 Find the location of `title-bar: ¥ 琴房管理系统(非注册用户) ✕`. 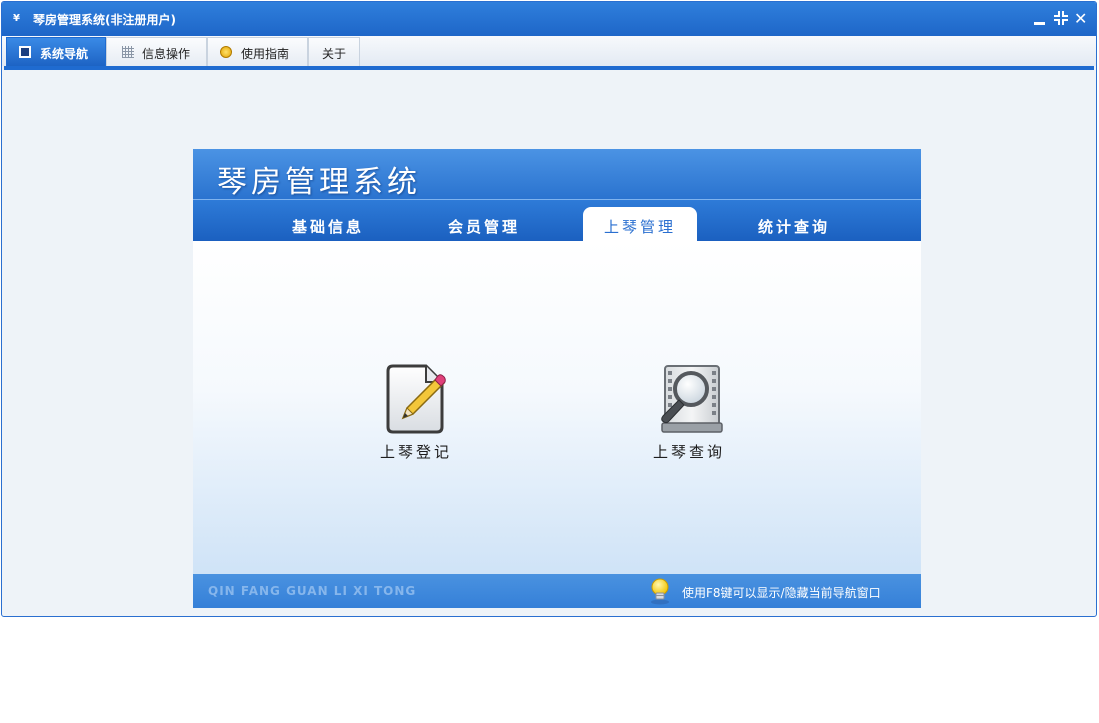

title-bar: ¥ 琴房管理系统(非注册用户) ✕ is located at coordinates (549, 19).